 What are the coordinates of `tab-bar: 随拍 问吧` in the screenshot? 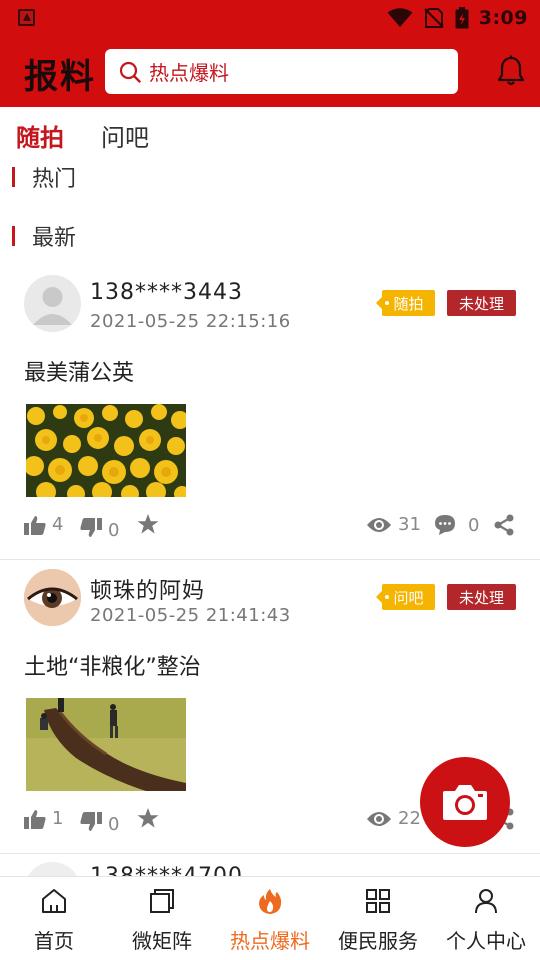 It's located at (270, 138).